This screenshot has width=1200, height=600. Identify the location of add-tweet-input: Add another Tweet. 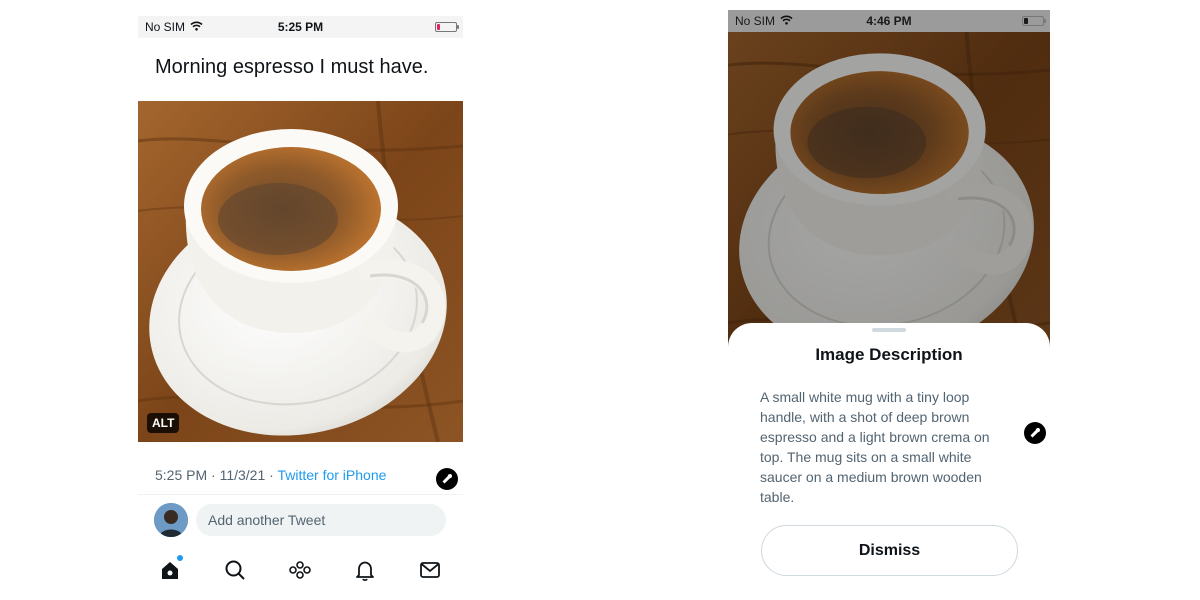
(321, 520).